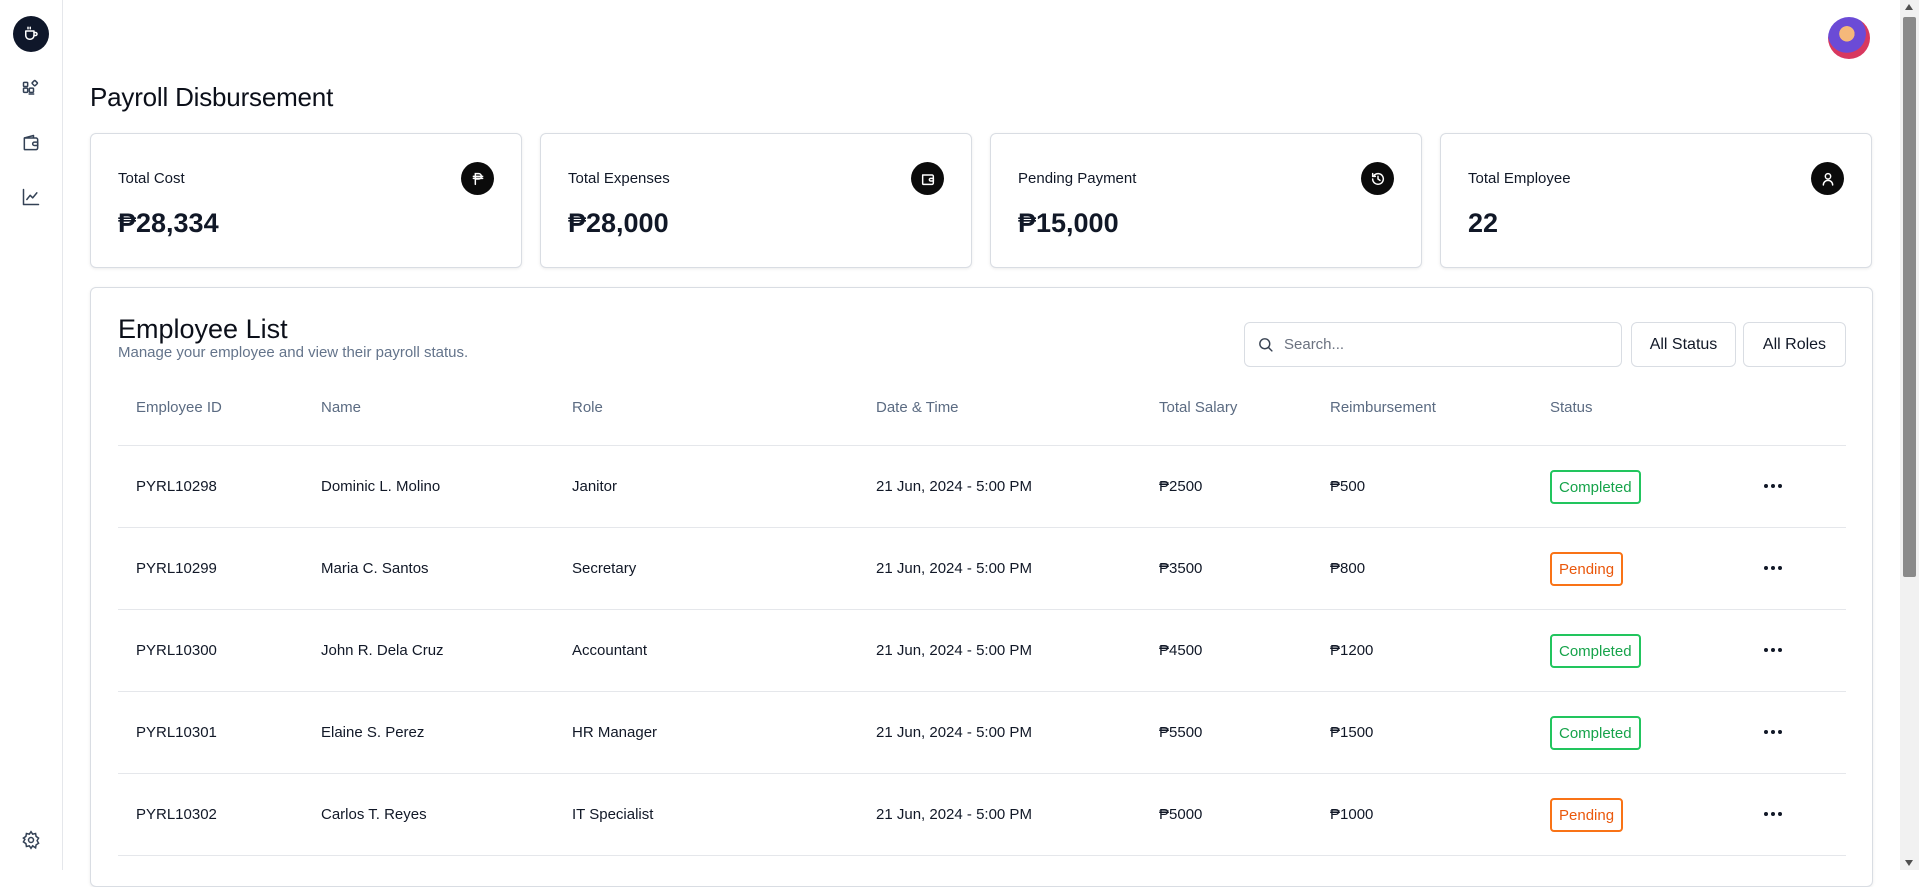  What do you see at coordinates (1794, 344) in the screenshot?
I see `roles-filter-button: All Roles` at bounding box center [1794, 344].